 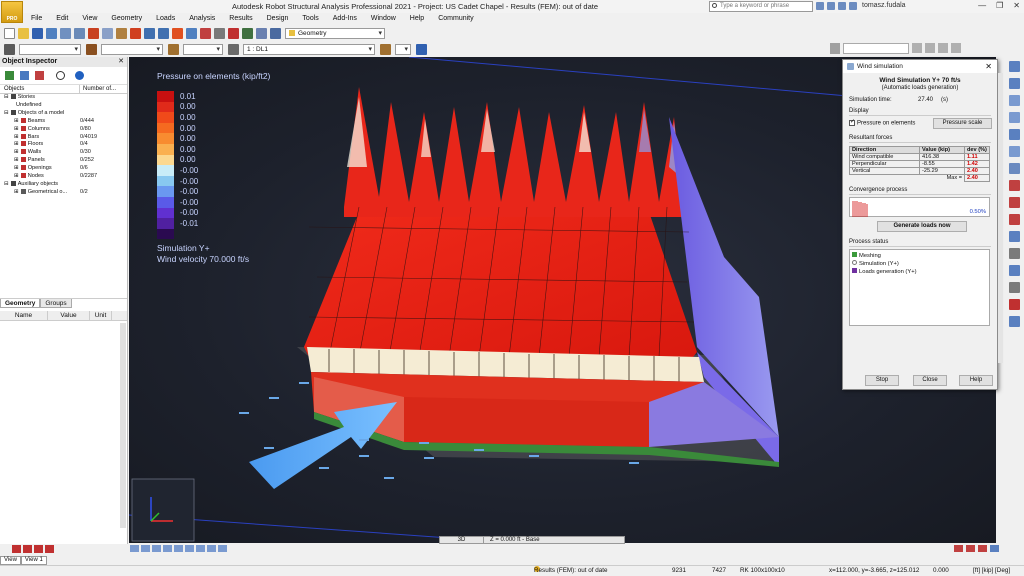 What do you see at coordinates (24, 315) in the screenshot?
I see `prop-name-header: Name` at bounding box center [24, 315].